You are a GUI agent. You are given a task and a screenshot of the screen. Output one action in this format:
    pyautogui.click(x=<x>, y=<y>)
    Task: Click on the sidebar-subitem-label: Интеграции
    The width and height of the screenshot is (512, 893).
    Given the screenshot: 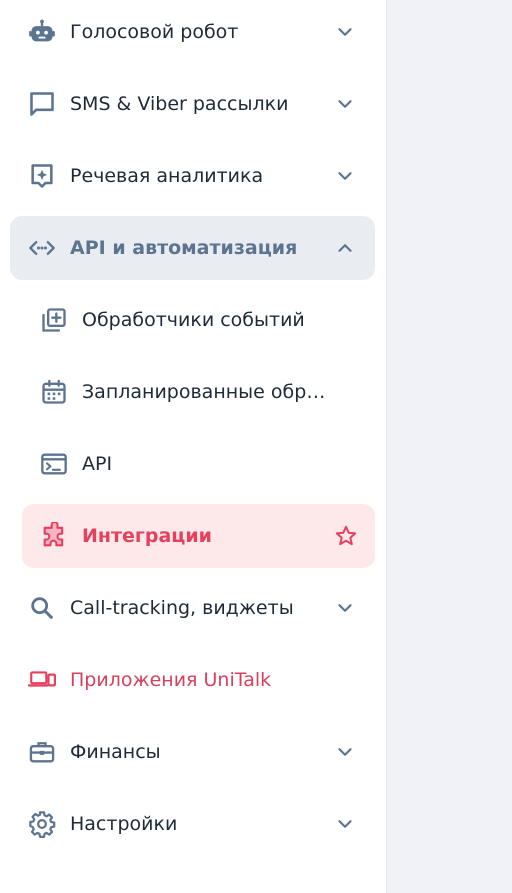 What is the action you would take?
    pyautogui.click(x=147, y=536)
    